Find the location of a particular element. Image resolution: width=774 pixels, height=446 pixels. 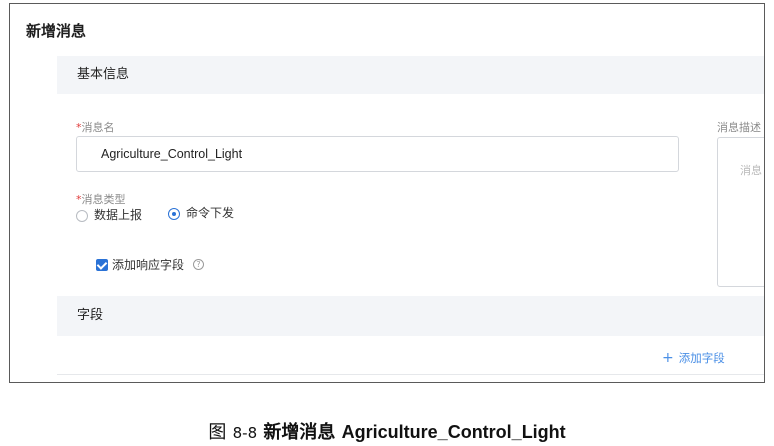

radio-option-command-send: 命令下发 is located at coordinates (201, 212).